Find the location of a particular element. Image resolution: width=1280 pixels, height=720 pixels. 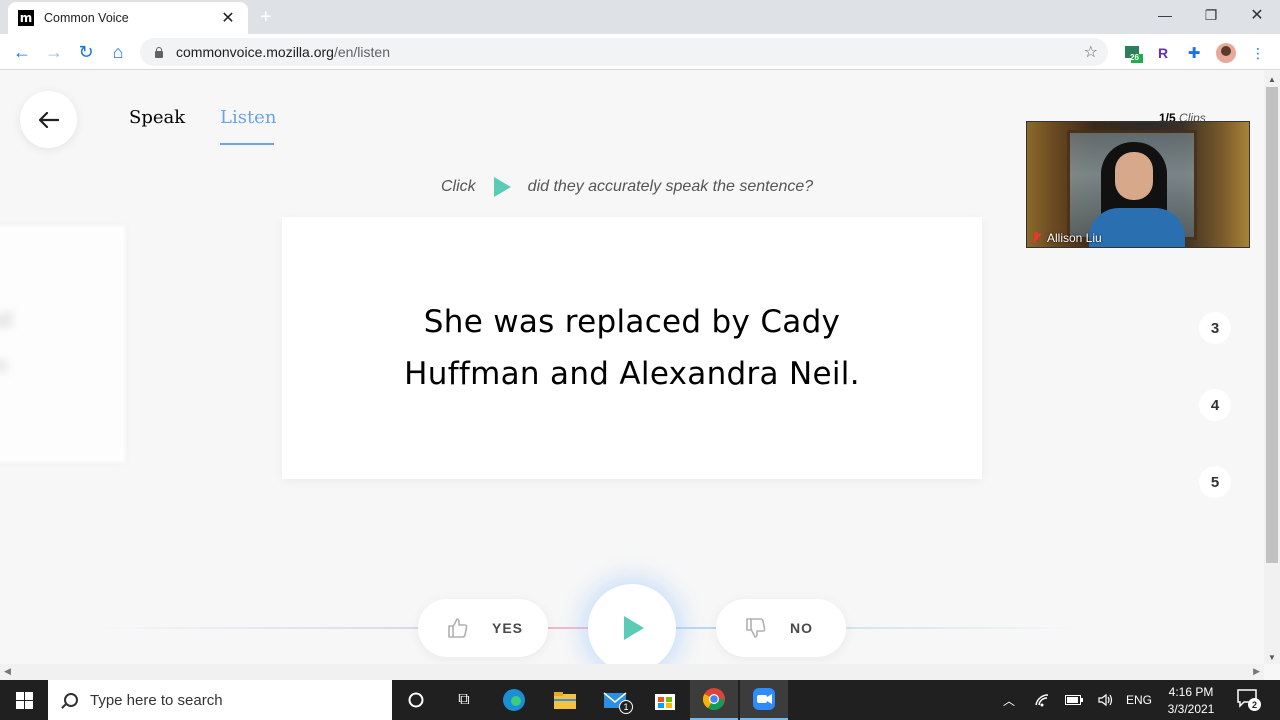

vertical-scrollbar: ▲ ▼ is located at coordinates (1272, 367).